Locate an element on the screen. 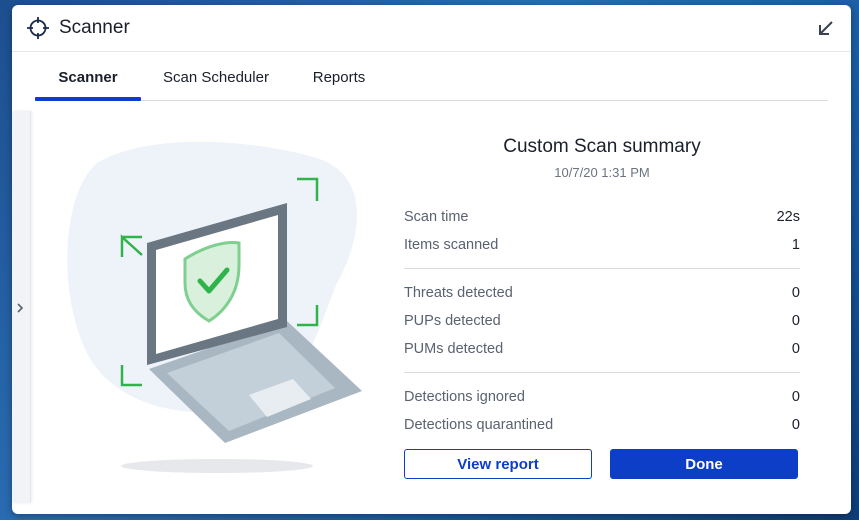  tab-scanner-label: Scanner is located at coordinates (88, 77).